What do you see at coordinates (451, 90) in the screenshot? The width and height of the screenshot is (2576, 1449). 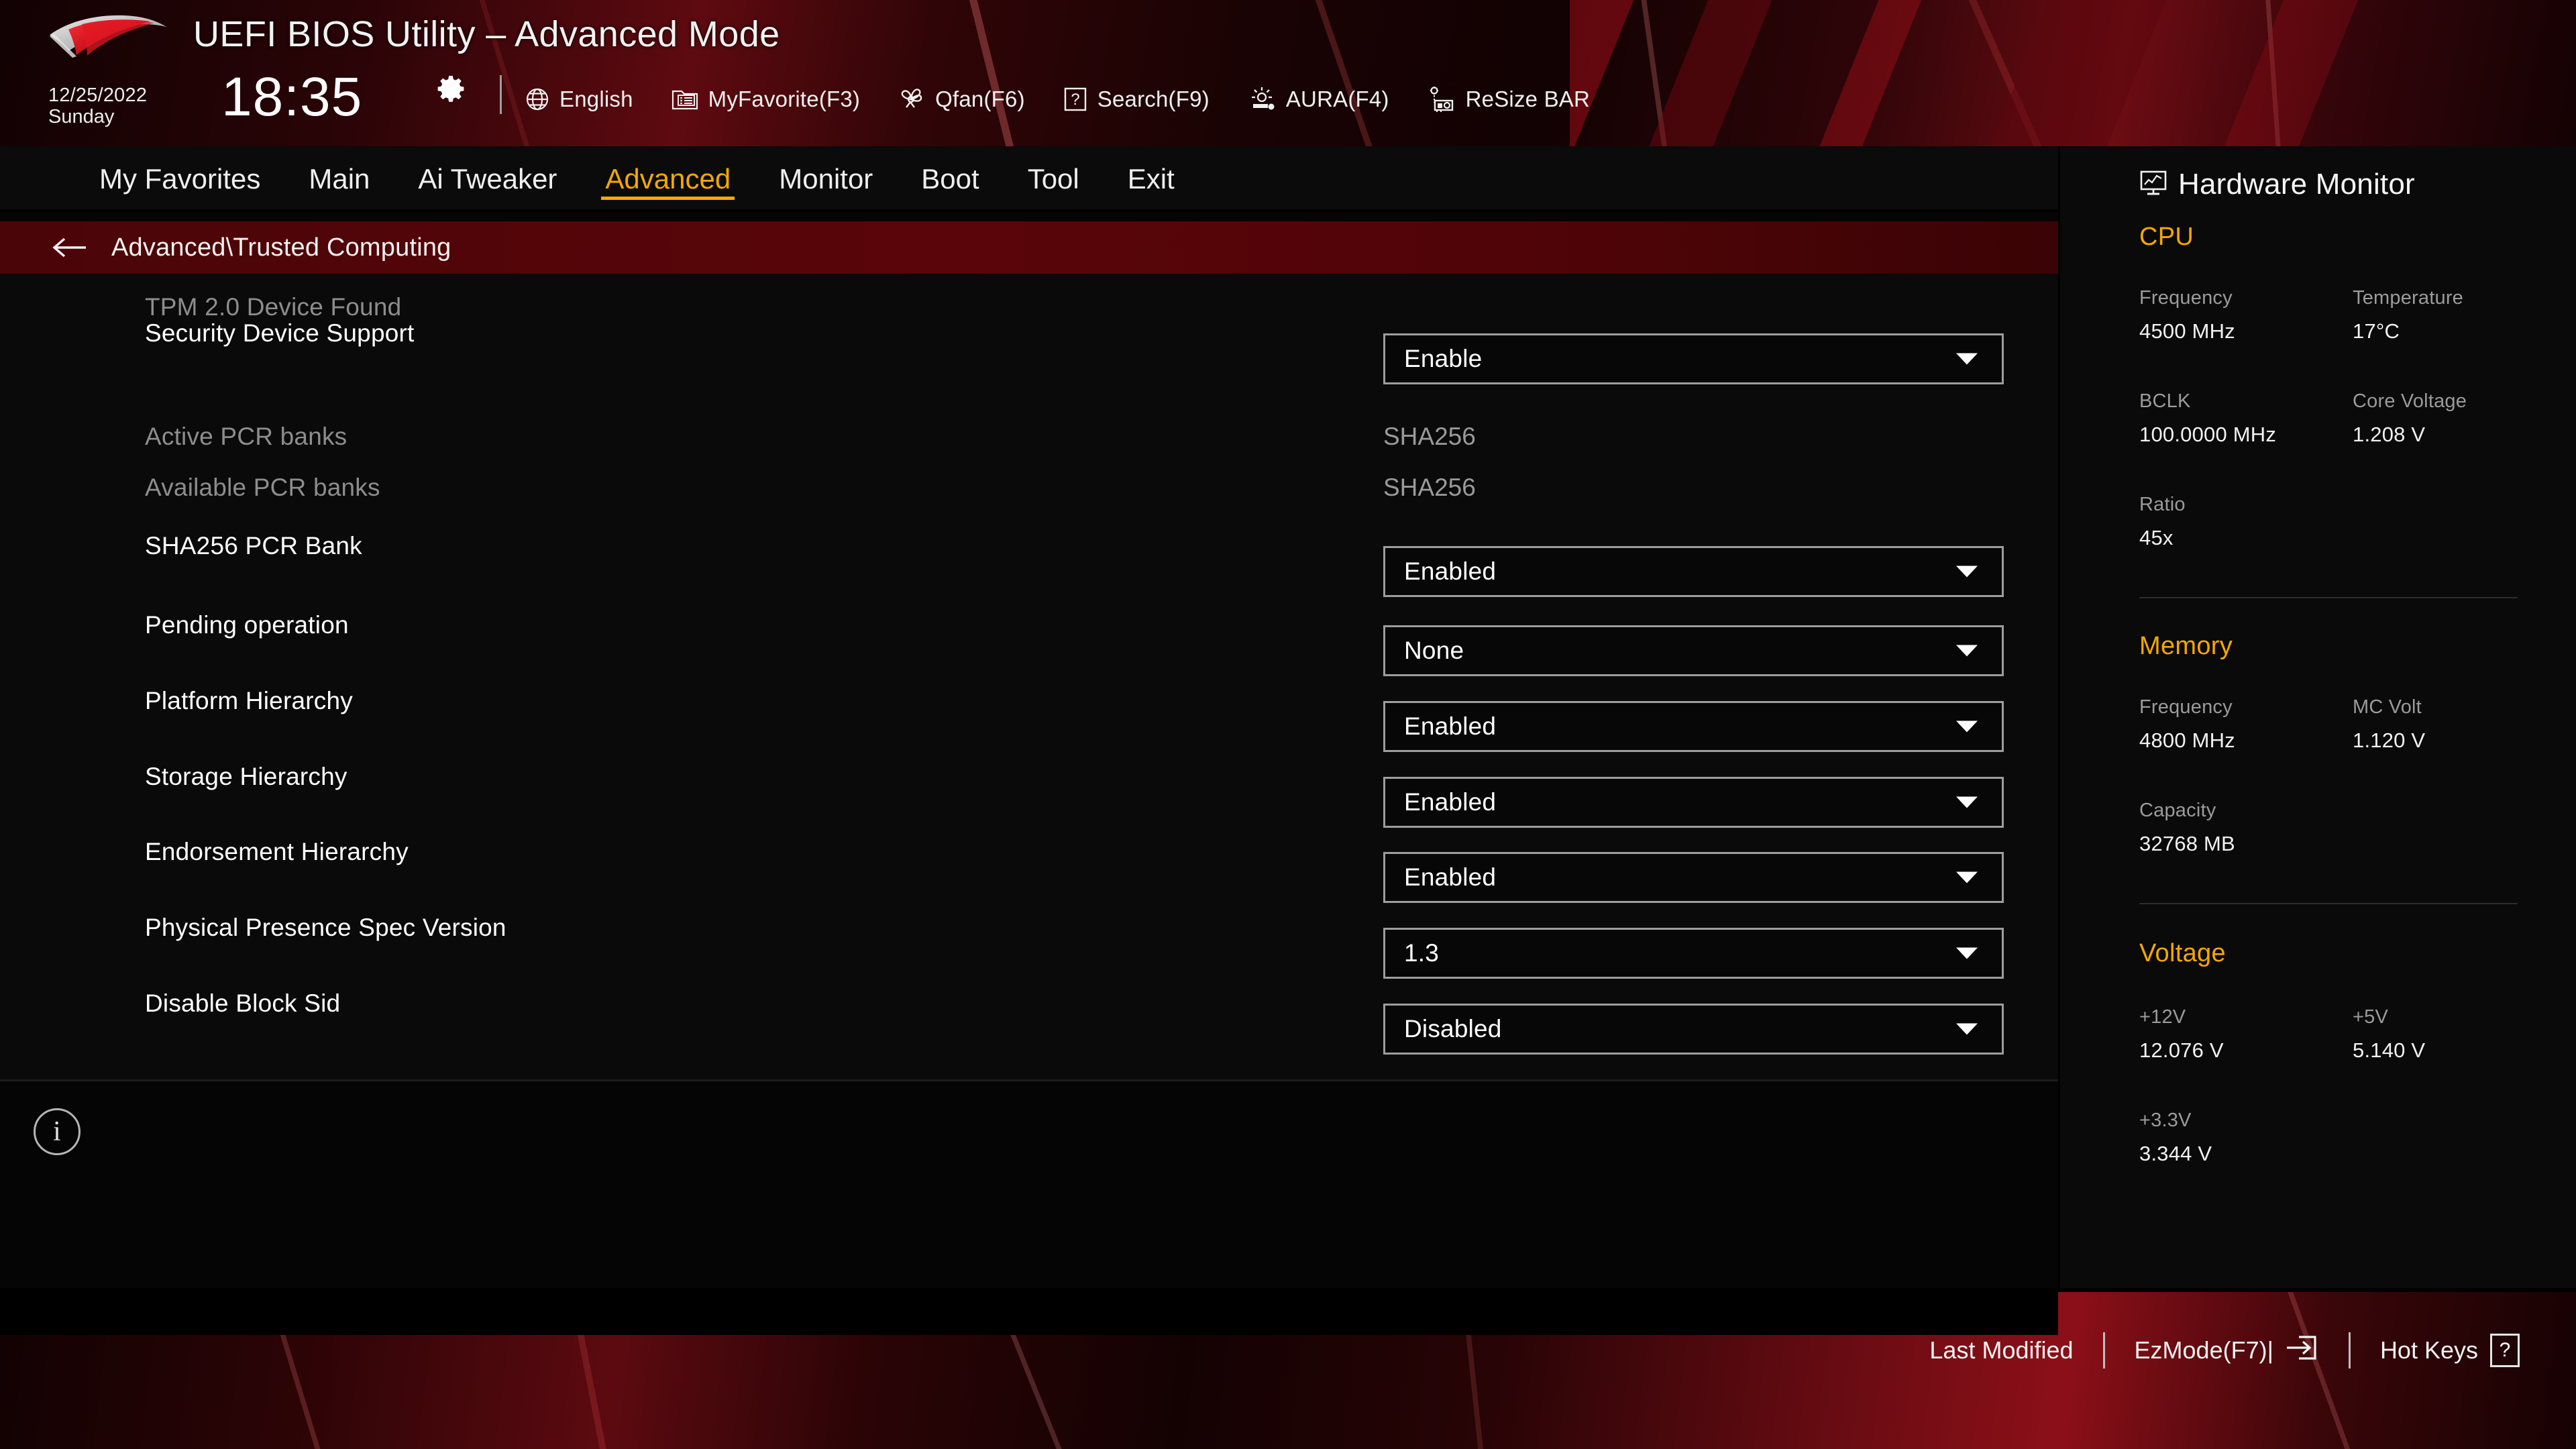 I see `gear-icon` at bounding box center [451, 90].